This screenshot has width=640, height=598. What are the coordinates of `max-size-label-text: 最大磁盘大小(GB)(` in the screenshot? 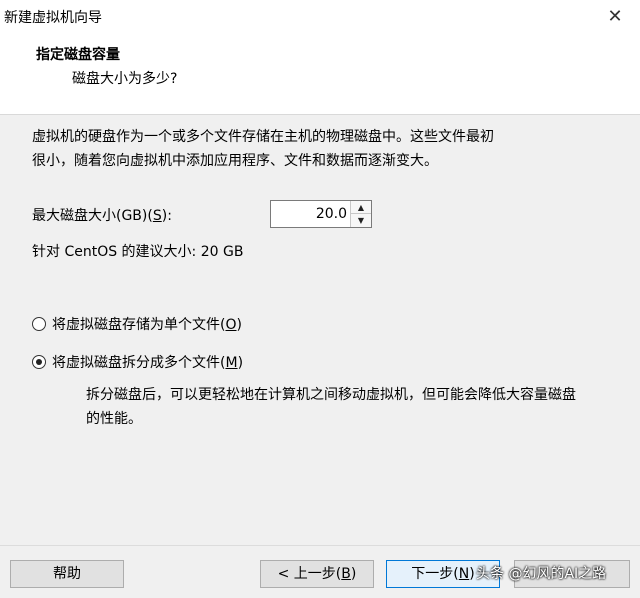 It's located at (92, 216).